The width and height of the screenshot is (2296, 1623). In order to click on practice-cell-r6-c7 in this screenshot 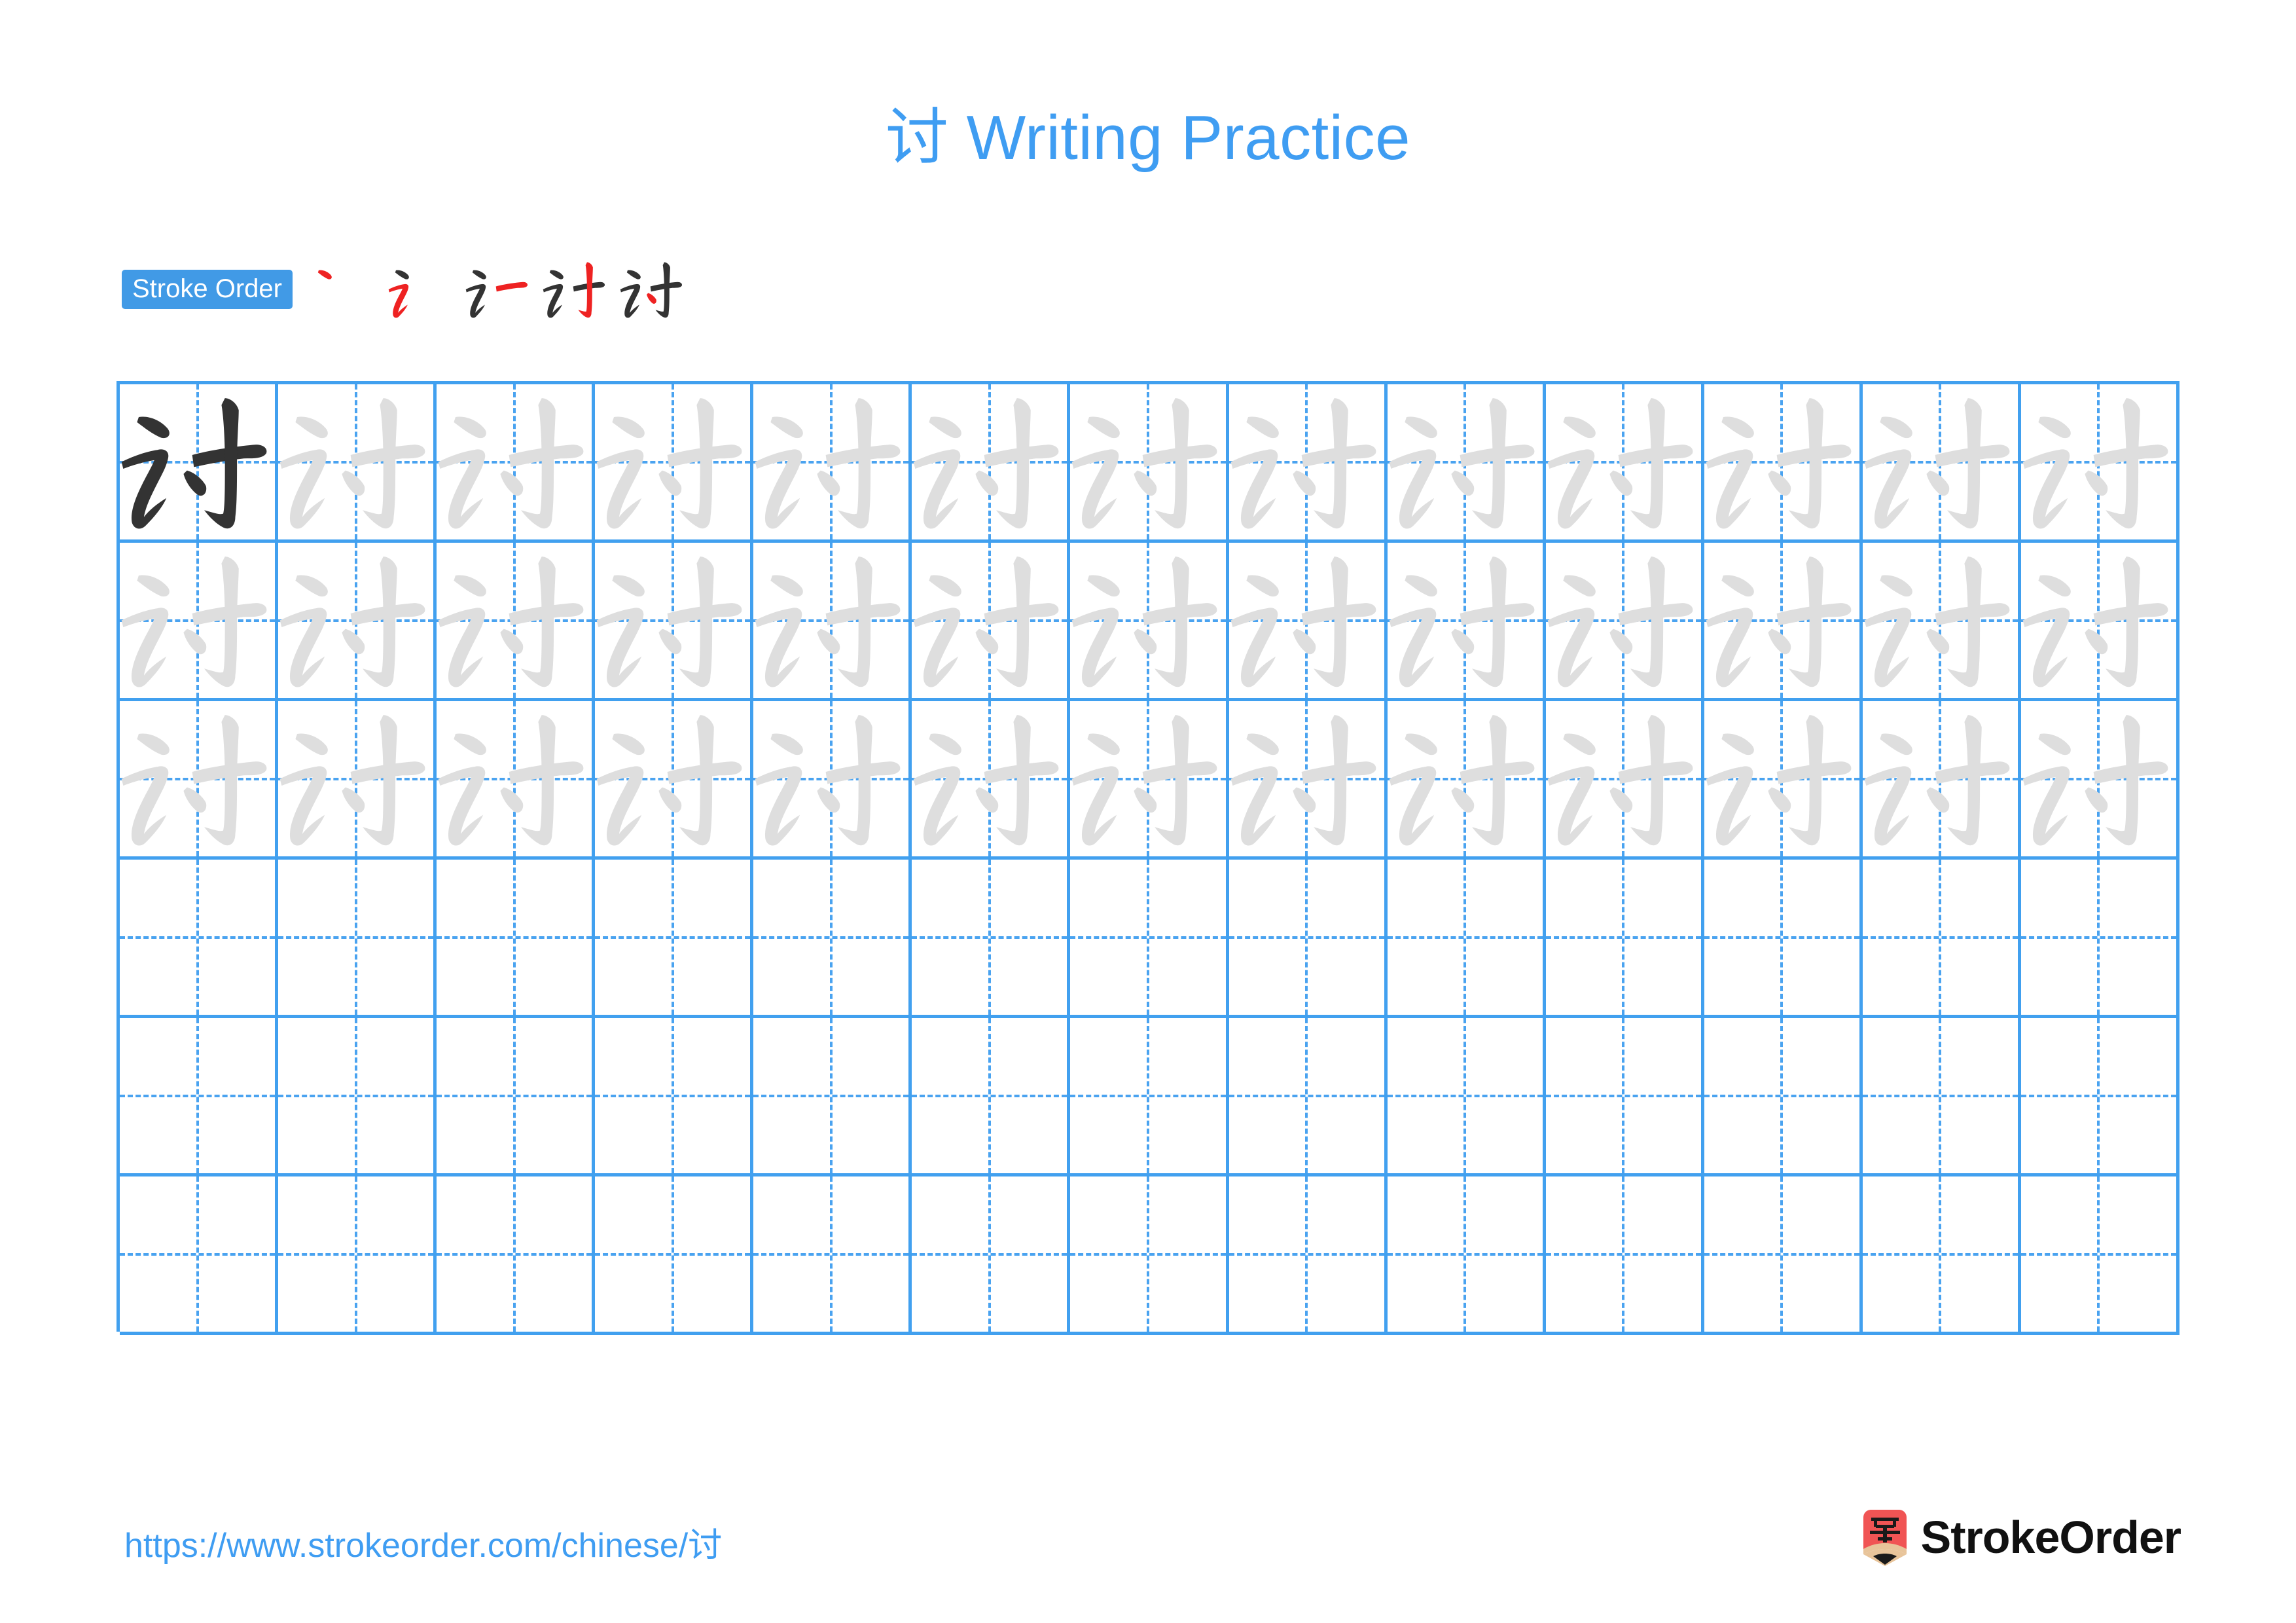, I will do `click(1149, 1255)`.